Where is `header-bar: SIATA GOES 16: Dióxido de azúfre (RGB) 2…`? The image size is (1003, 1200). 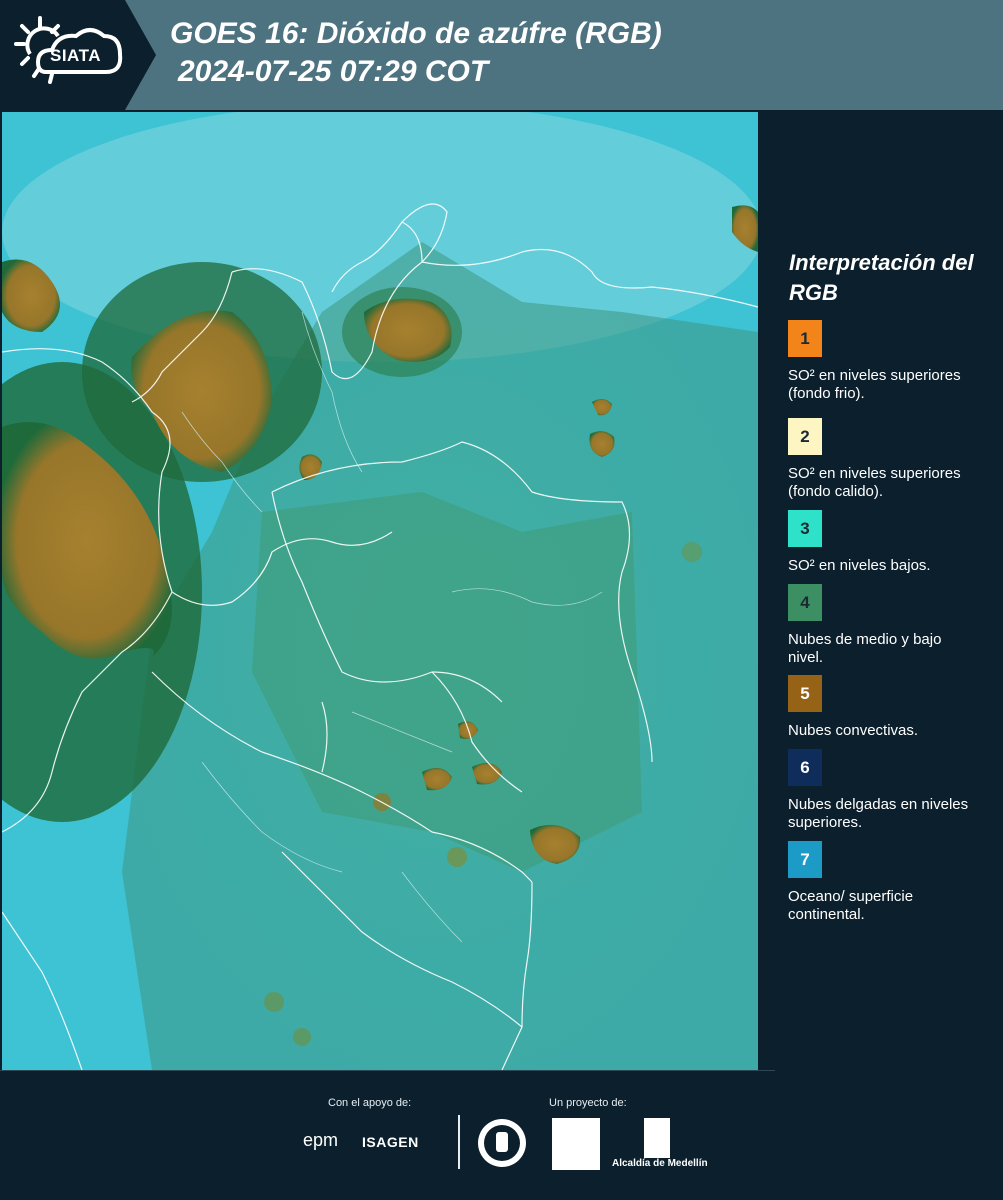 header-bar: SIATA GOES 16: Dióxido de azúfre (RGB) 2… is located at coordinates (501, 55).